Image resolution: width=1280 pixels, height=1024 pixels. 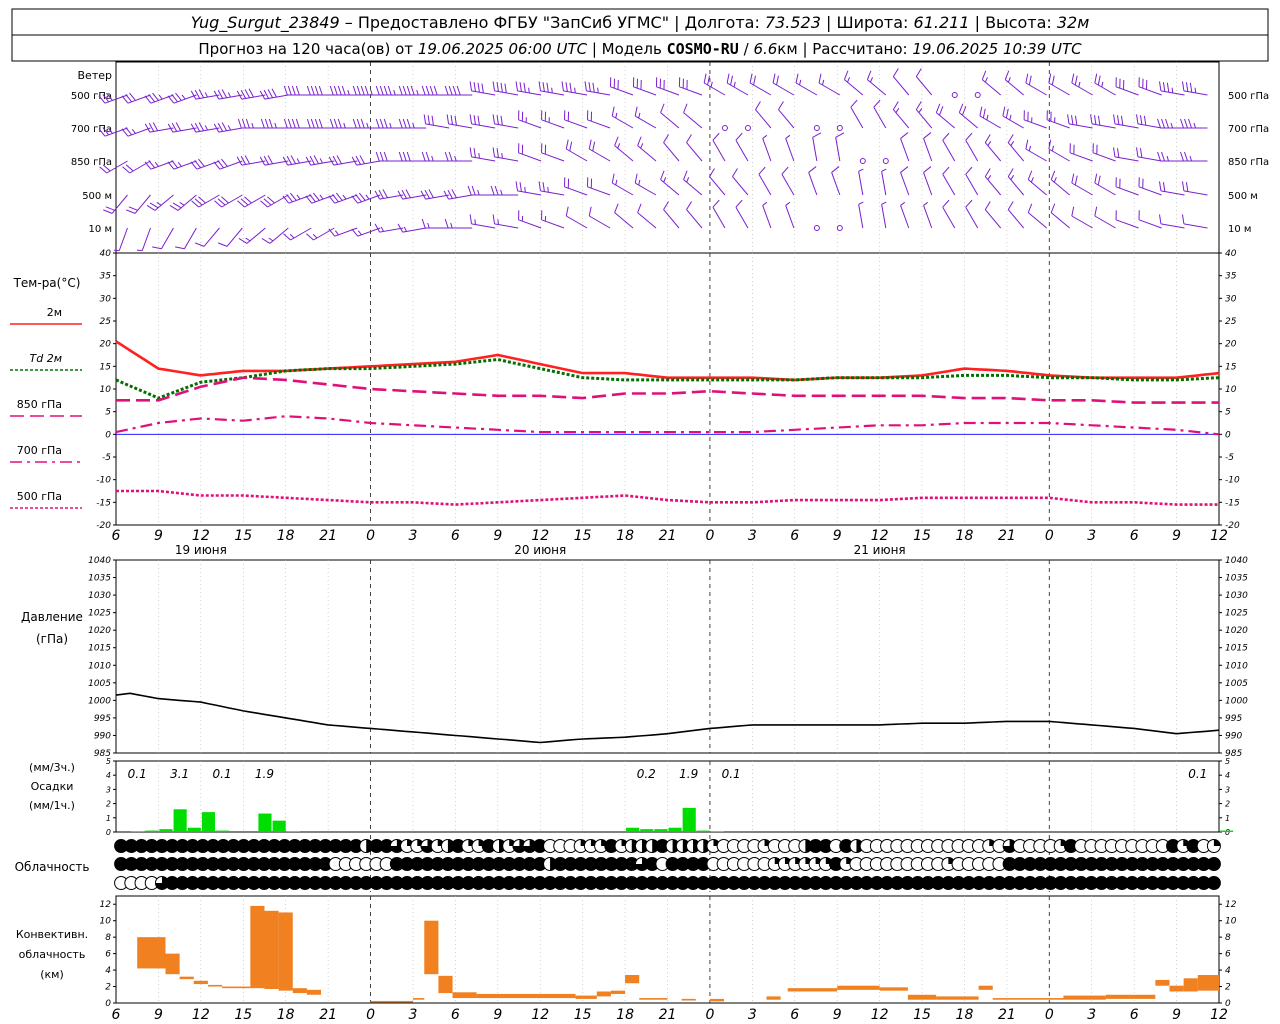 What do you see at coordinates (106, 905) in the screenshot?
I see `y-tick-label: 12` at bounding box center [106, 905].